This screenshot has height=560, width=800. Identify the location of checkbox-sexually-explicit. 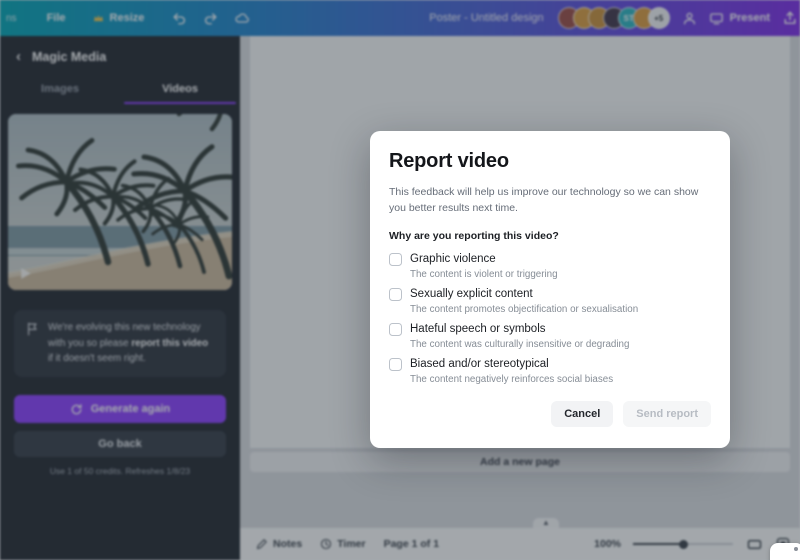
(395, 294).